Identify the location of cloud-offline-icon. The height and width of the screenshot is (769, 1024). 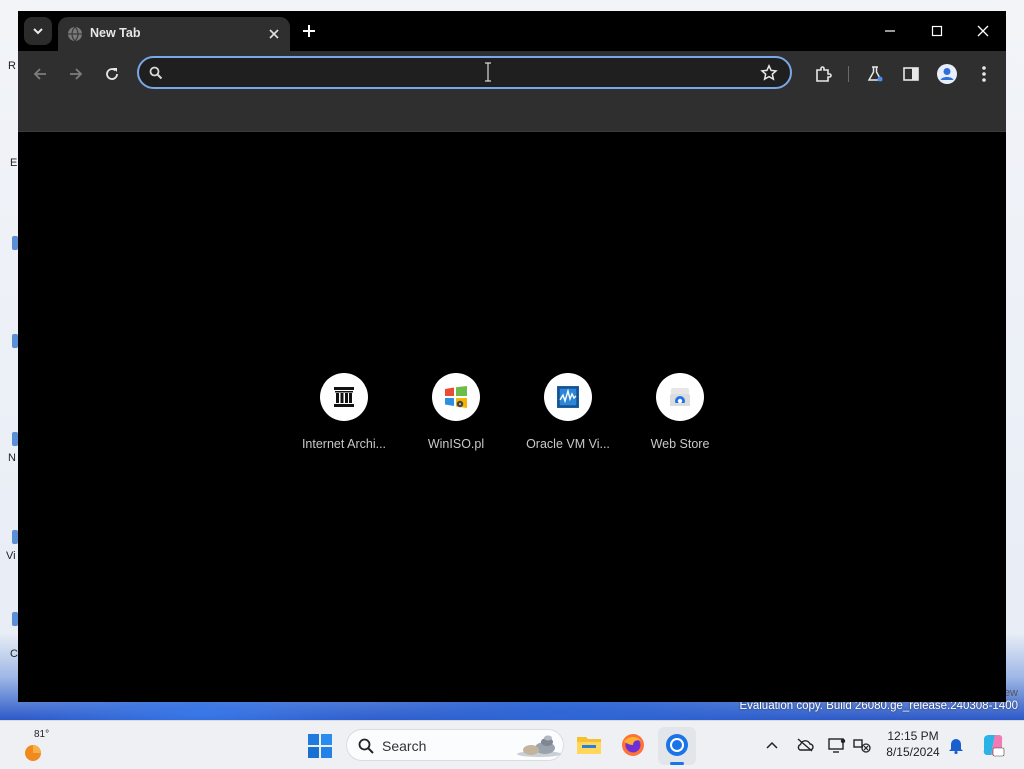
(805, 745).